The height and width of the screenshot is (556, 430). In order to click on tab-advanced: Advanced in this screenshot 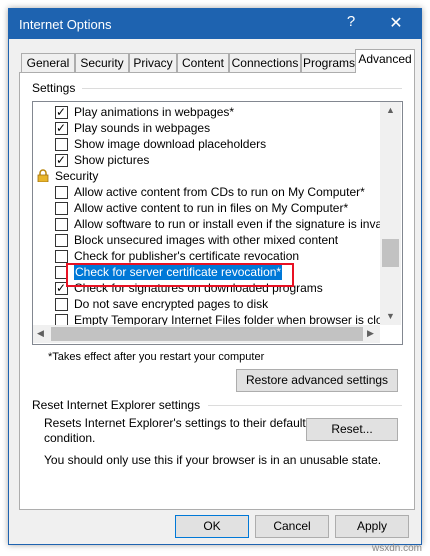, I will do `click(385, 61)`.